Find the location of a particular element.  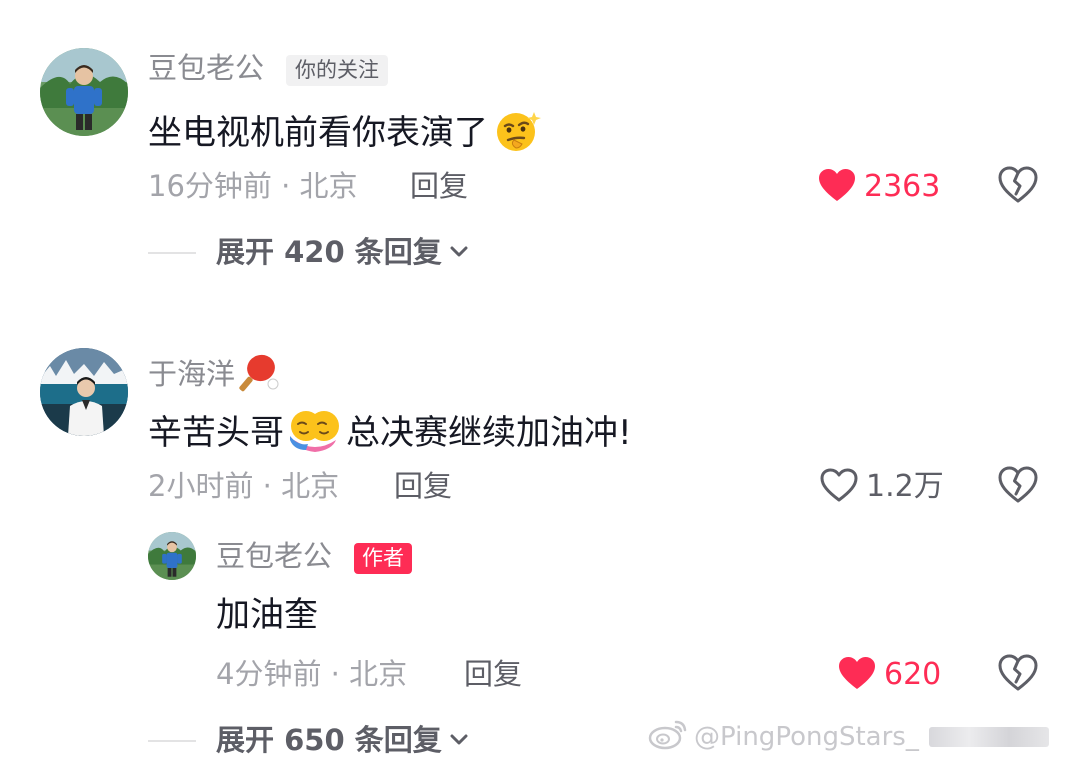

ping-pong-paddle-emoji is located at coordinates (258, 374).